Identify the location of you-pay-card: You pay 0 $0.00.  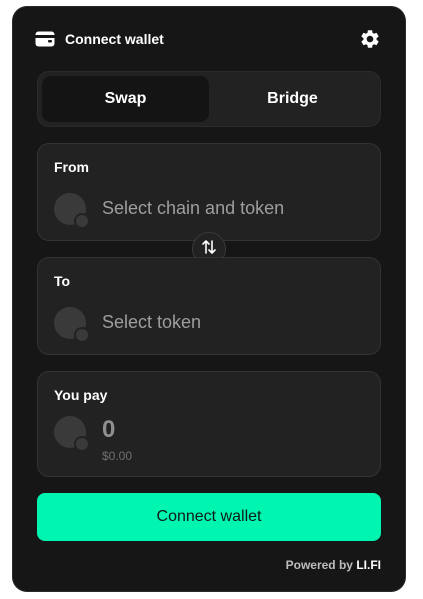
(209, 424).